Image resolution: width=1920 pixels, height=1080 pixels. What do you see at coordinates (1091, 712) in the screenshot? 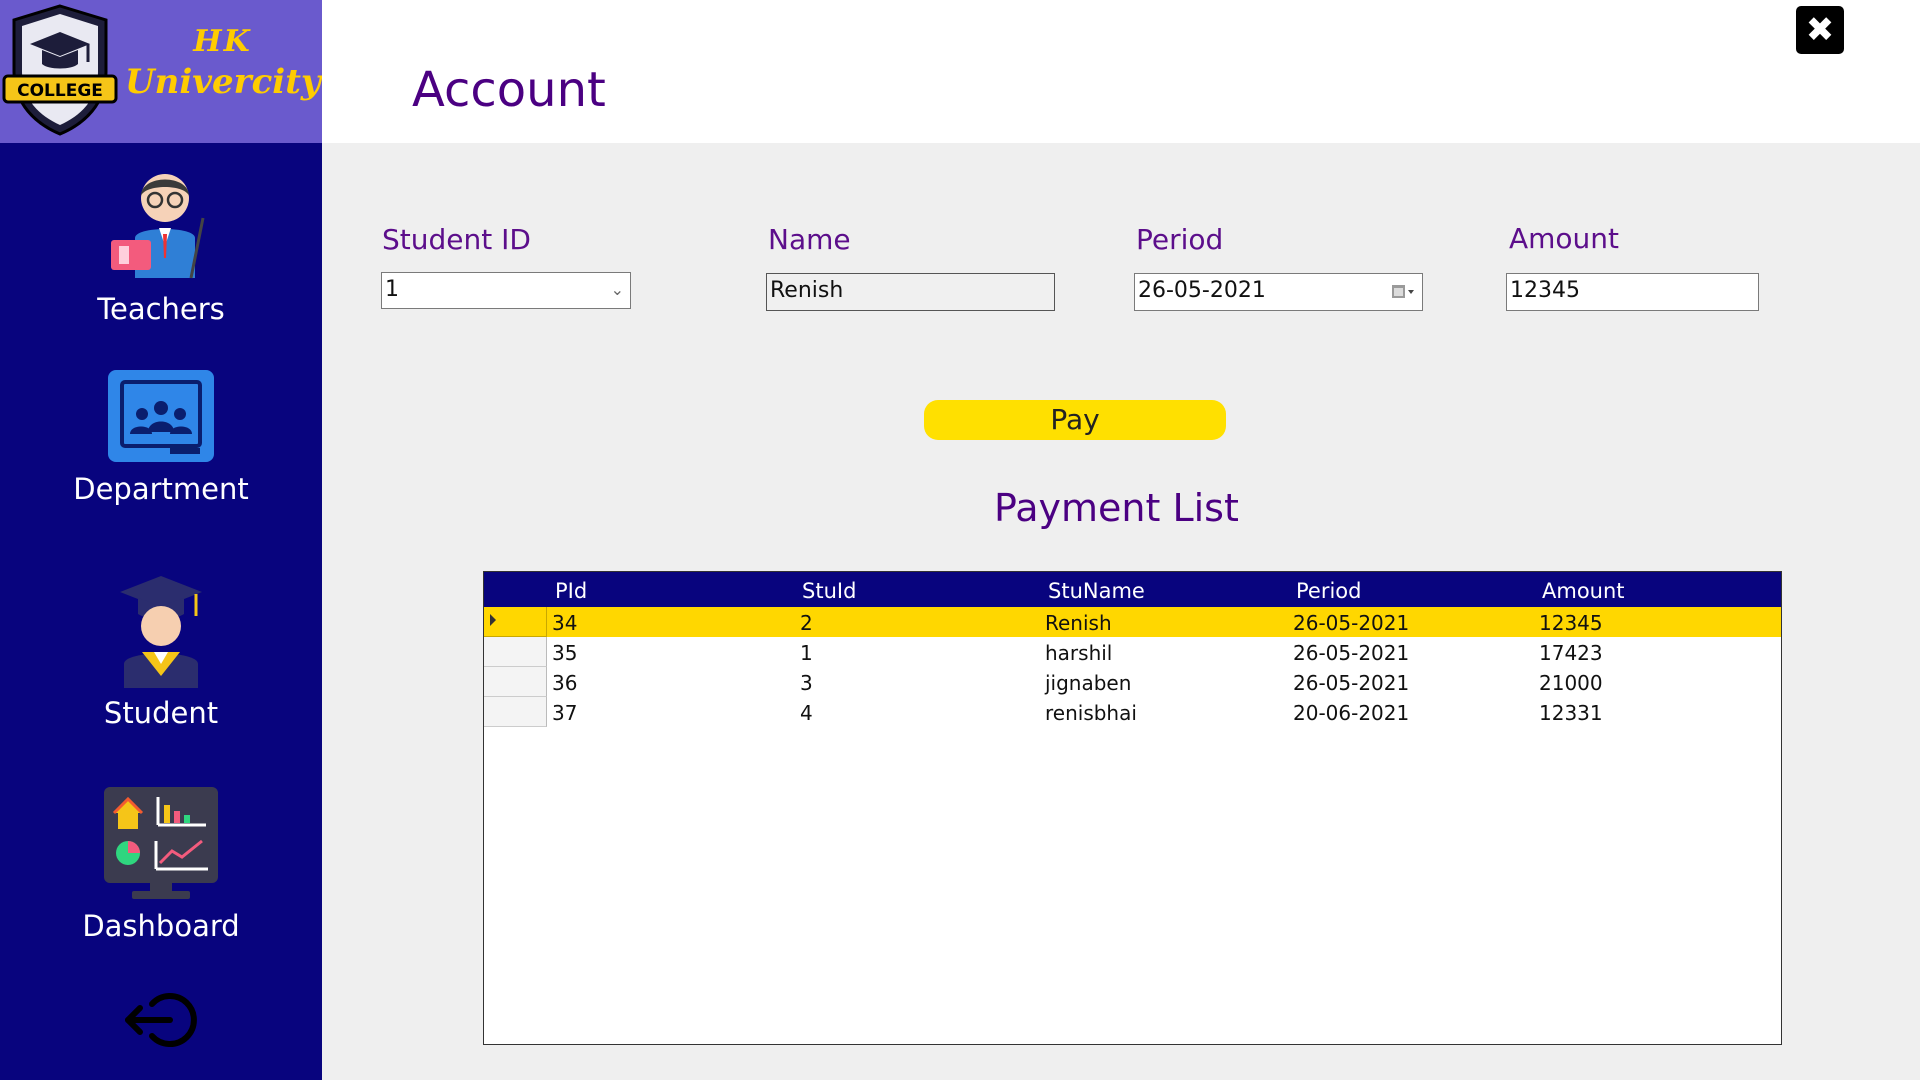
I see `cell-stuname: renisbhai` at bounding box center [1091, 712].